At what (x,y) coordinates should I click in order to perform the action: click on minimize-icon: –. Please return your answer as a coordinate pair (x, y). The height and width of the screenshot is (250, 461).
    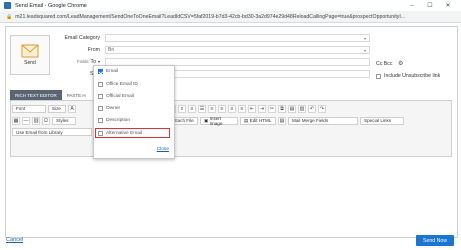
    Looking at the image, I should click on (412, 5).